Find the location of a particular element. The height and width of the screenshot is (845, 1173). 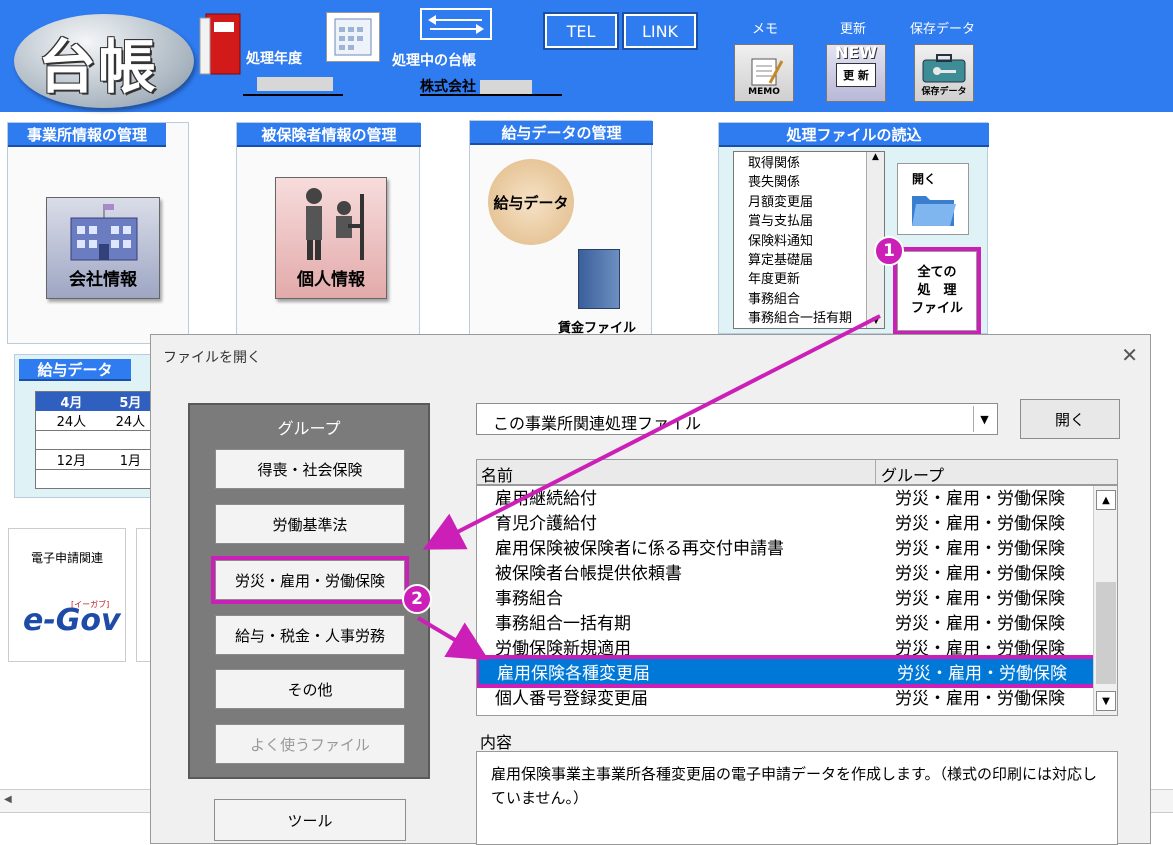

ledger-value: 株式会社 is located at coordinates (491, 86).